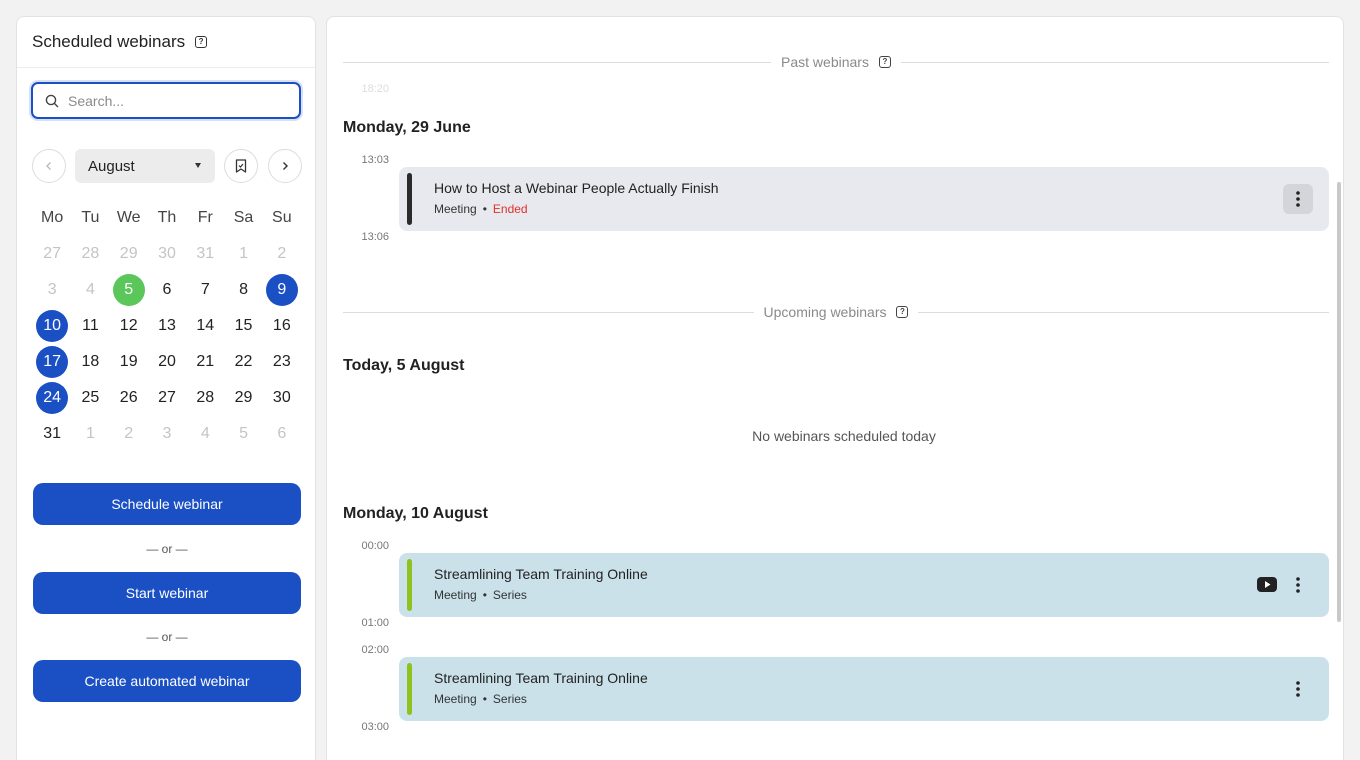 This screenshot has height=760, width=1360. Describe the element at coordinates (282, 362) in the screenshot. I see `calendar-day: 23` at that location.